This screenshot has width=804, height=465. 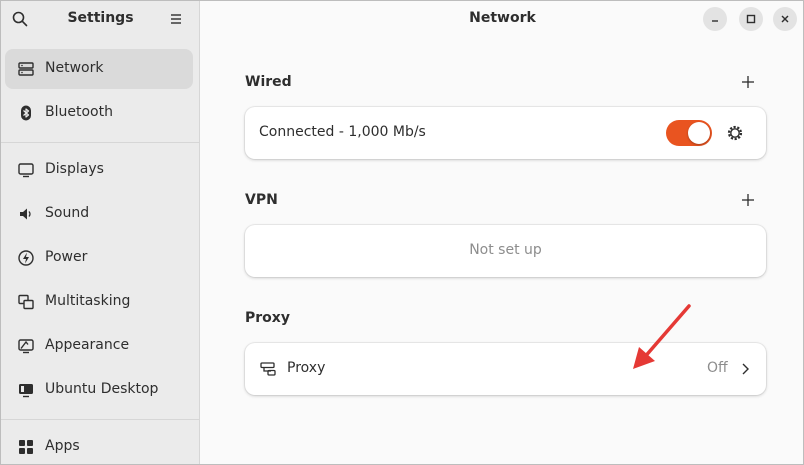 I want to click on sidebar-item-label: Network, so click(x=74, y=68).